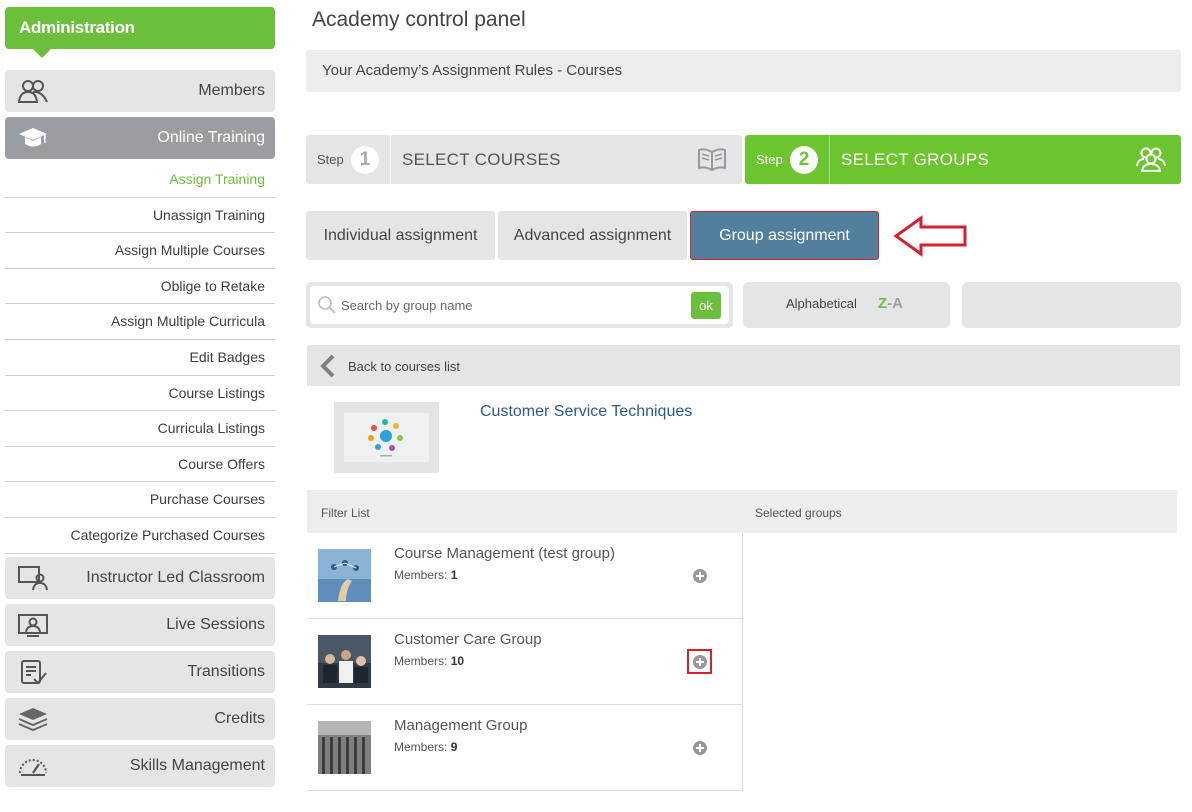 The width and height of the screenshot is (1192, 812). Describe the element at coordinates (140, 251) in the screenshot. I see `submenu-item-assign-multiple-courses: Assign Multiple Courses` at that location.